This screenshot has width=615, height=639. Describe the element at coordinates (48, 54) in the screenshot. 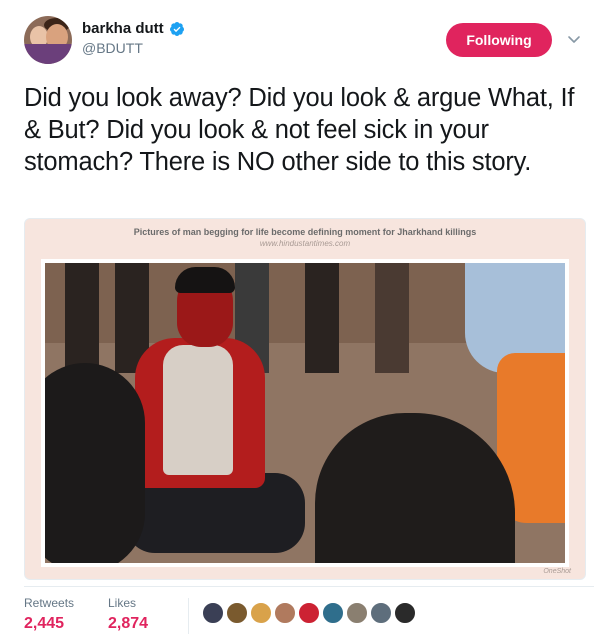

I see `avatar-clothes` at that location.